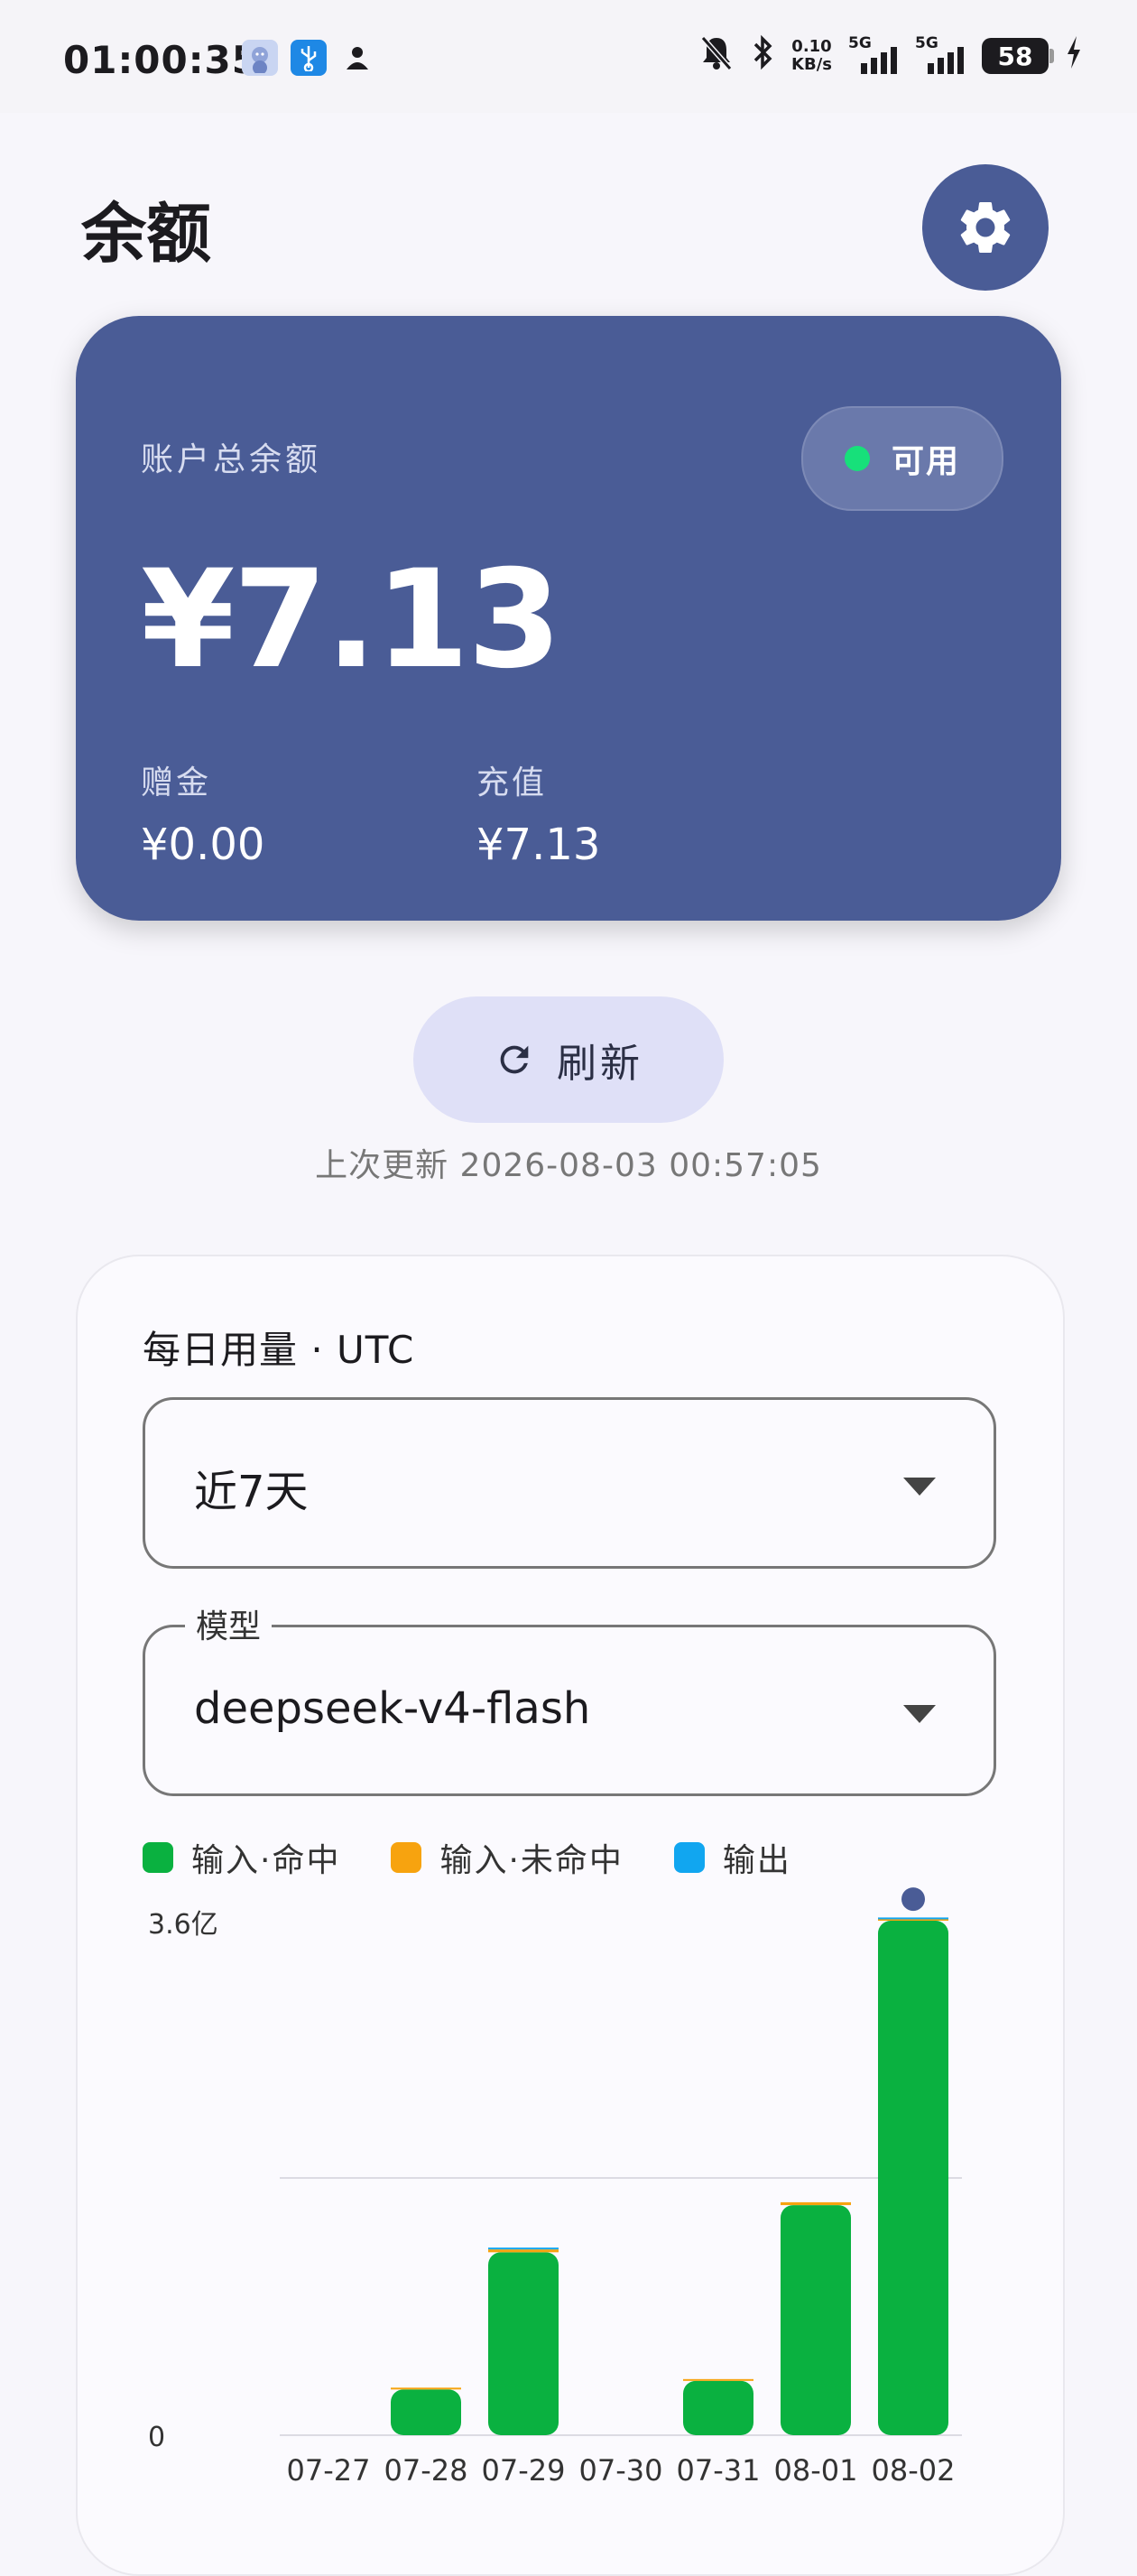 This screenshot has height=2576, width=1137. Describe the element at coordinates (524, 2251) in the screenshot. I see `chart-bar-07-29-miss` at that location.